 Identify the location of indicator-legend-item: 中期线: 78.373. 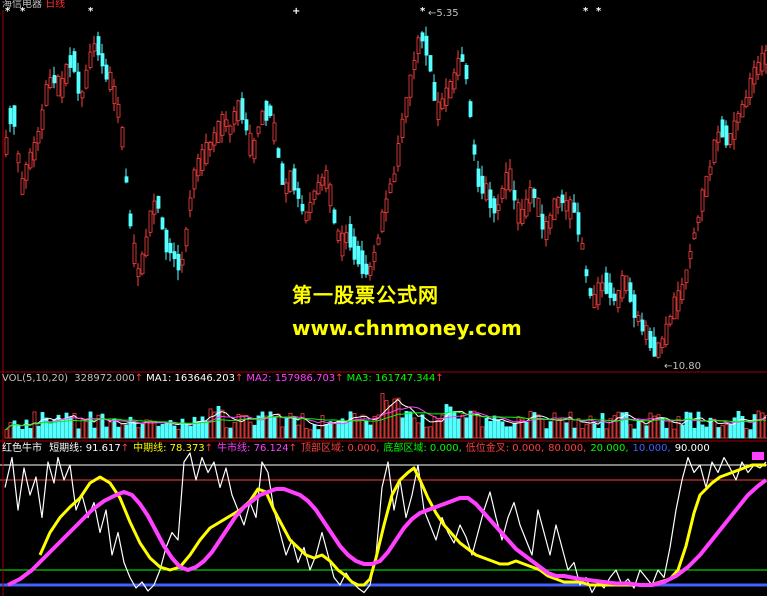
(169, 448).